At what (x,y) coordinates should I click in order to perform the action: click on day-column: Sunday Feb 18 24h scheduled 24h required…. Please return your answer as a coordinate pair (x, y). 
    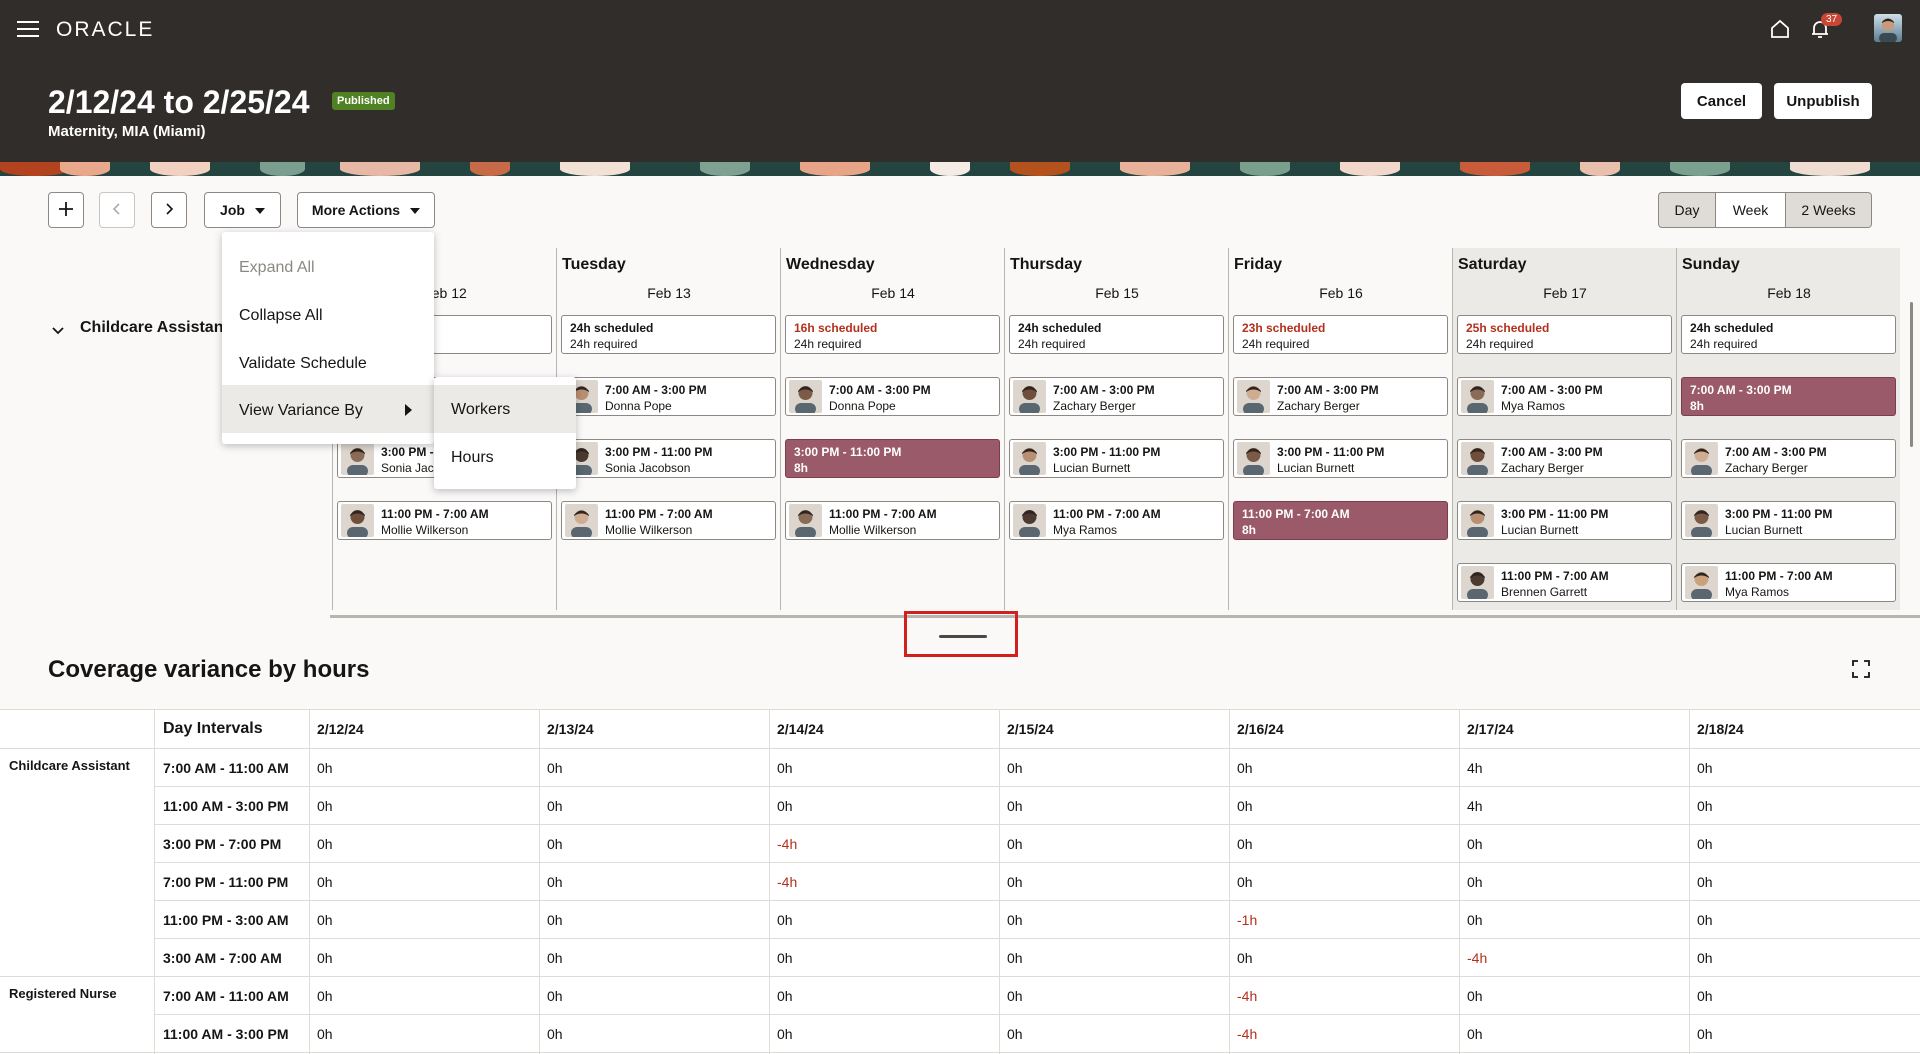
    Looking at the image, I should click on (1788, 429).